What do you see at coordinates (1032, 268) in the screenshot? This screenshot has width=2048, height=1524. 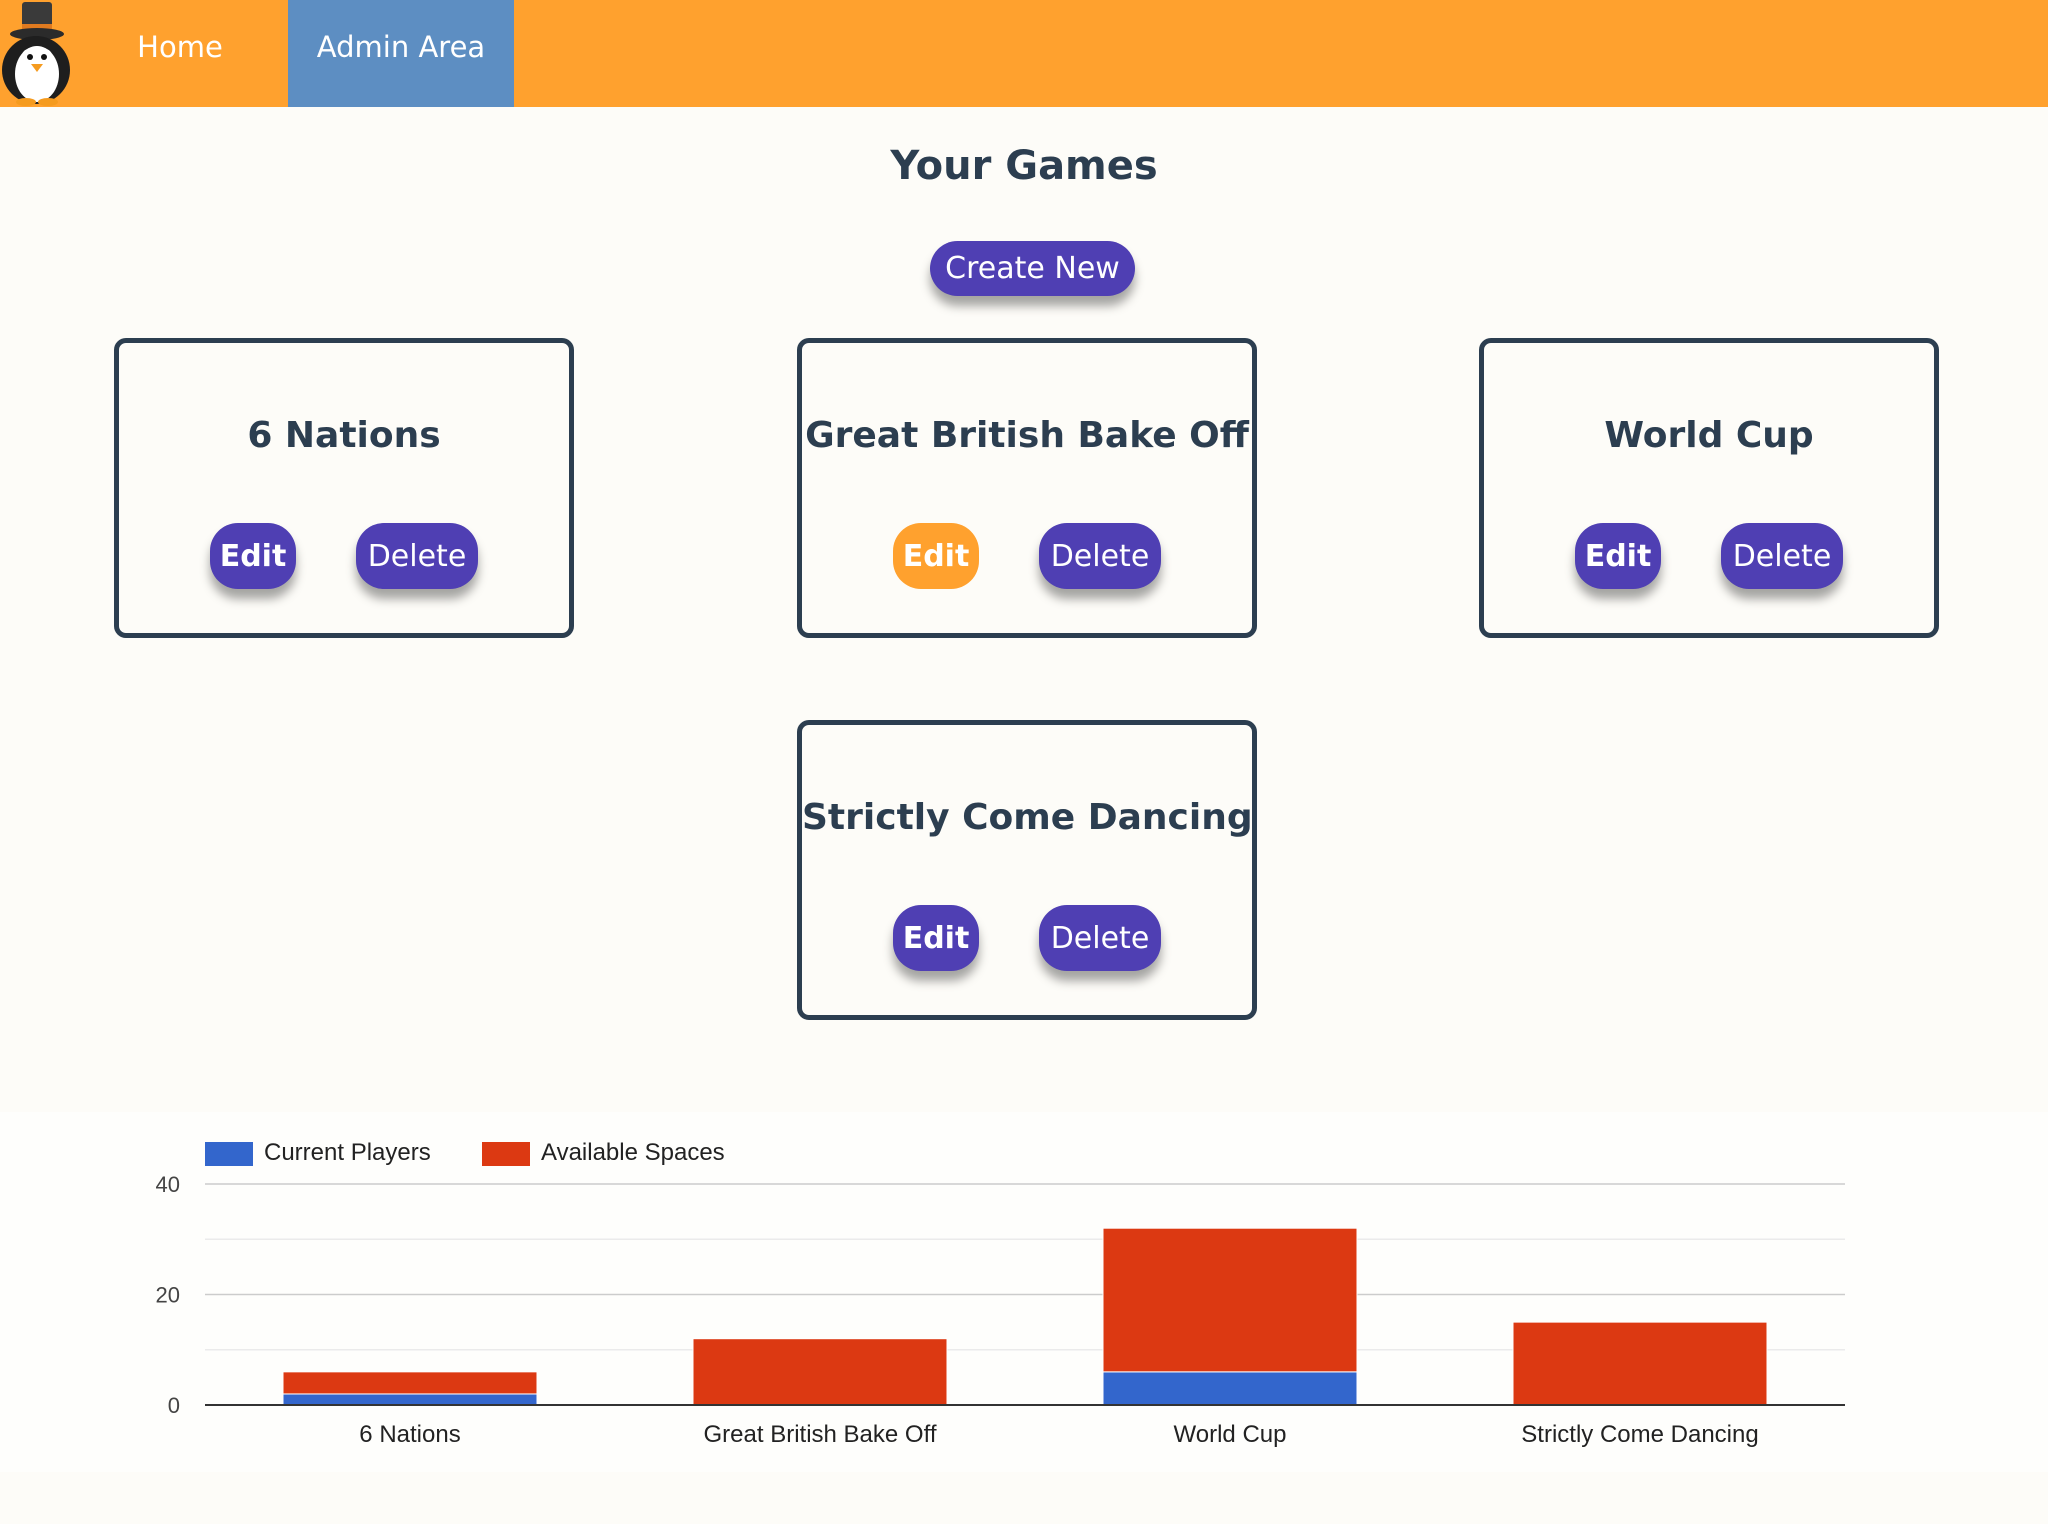 I see `create-new-button: Create New` at bounding box center [1032, 268].